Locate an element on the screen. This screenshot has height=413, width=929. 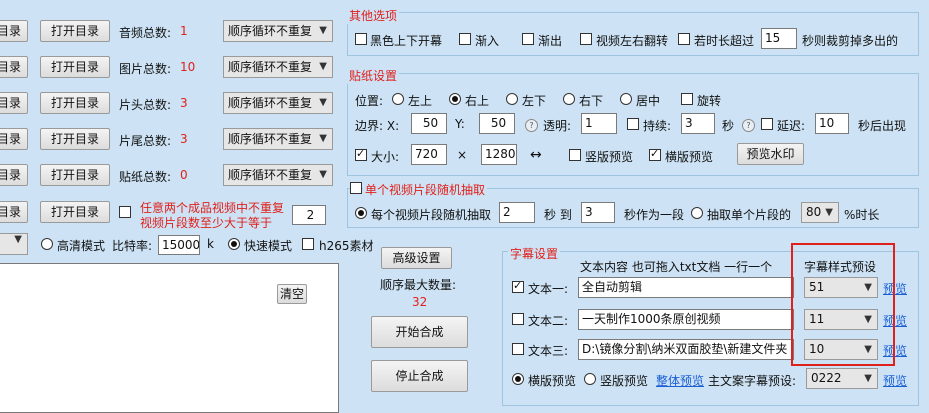
sub-vertical-preview-label: 竖版预览 is located at coordinates (624, 381).